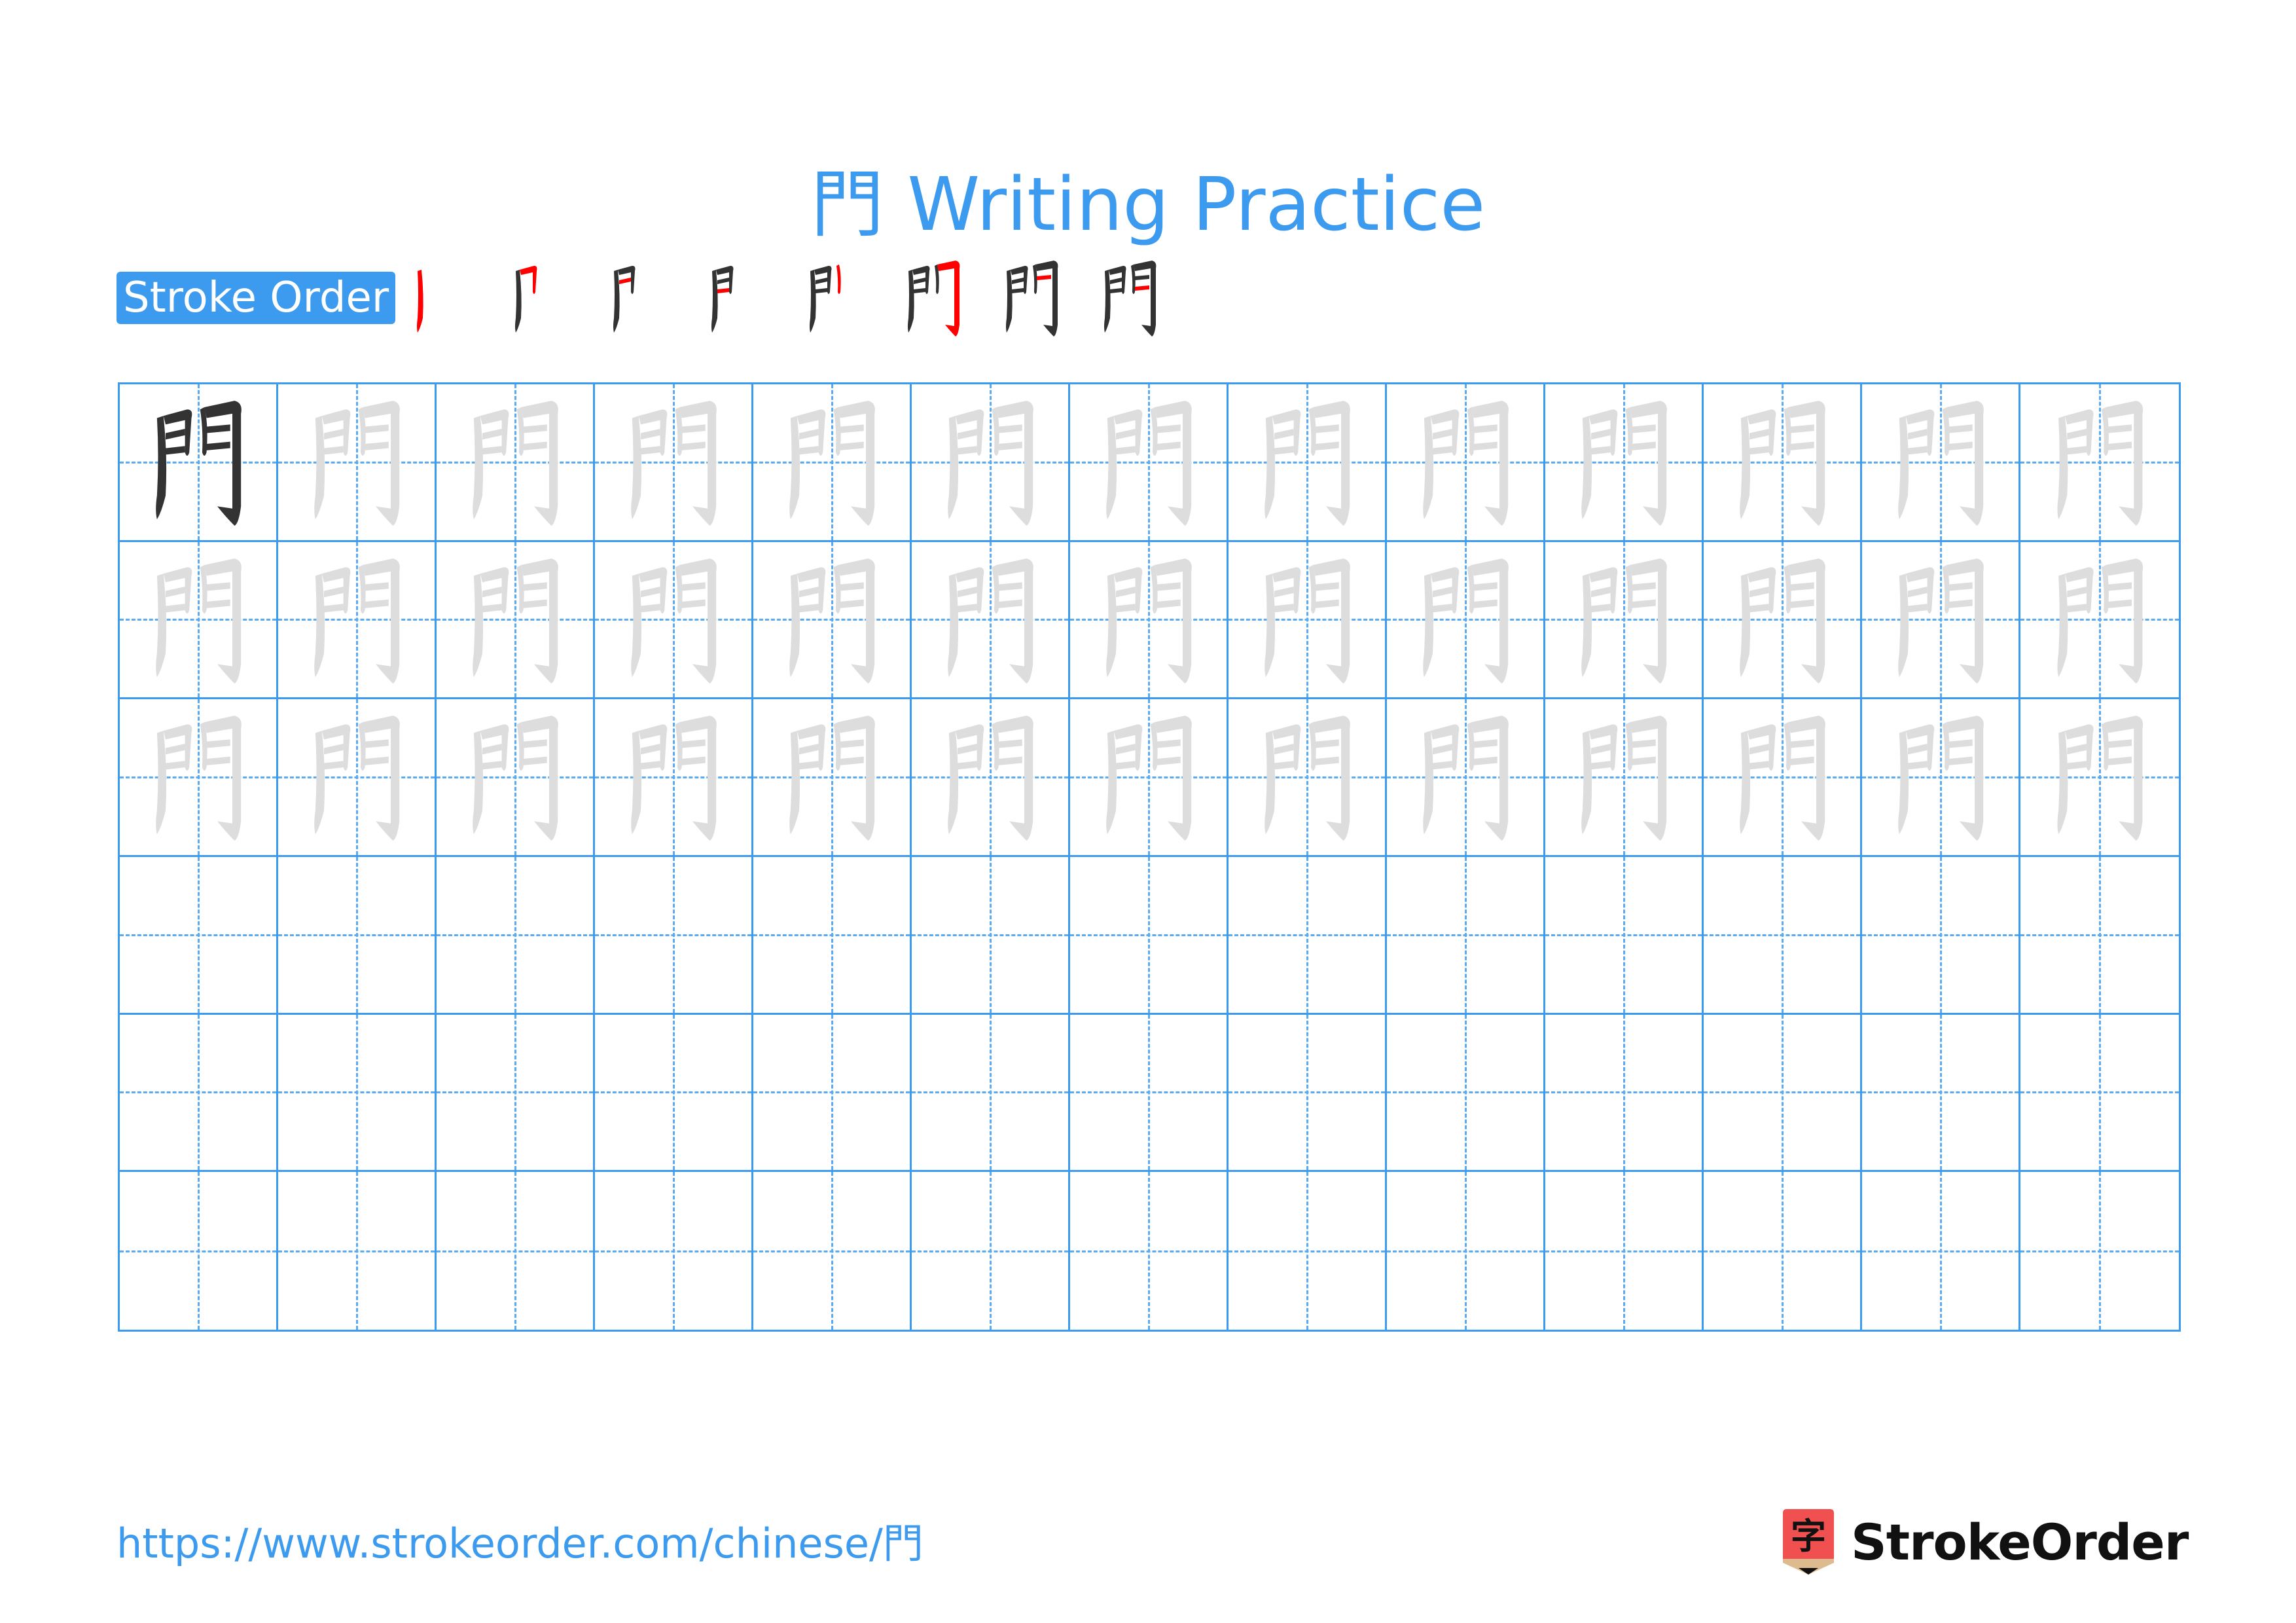 The width and height of the screenshot is (2296, 1623). Describe the element at coordinates (1984, 1542) in the screenshot. I see `strokeorder-logo: 字 StrokeOrder` at that location.